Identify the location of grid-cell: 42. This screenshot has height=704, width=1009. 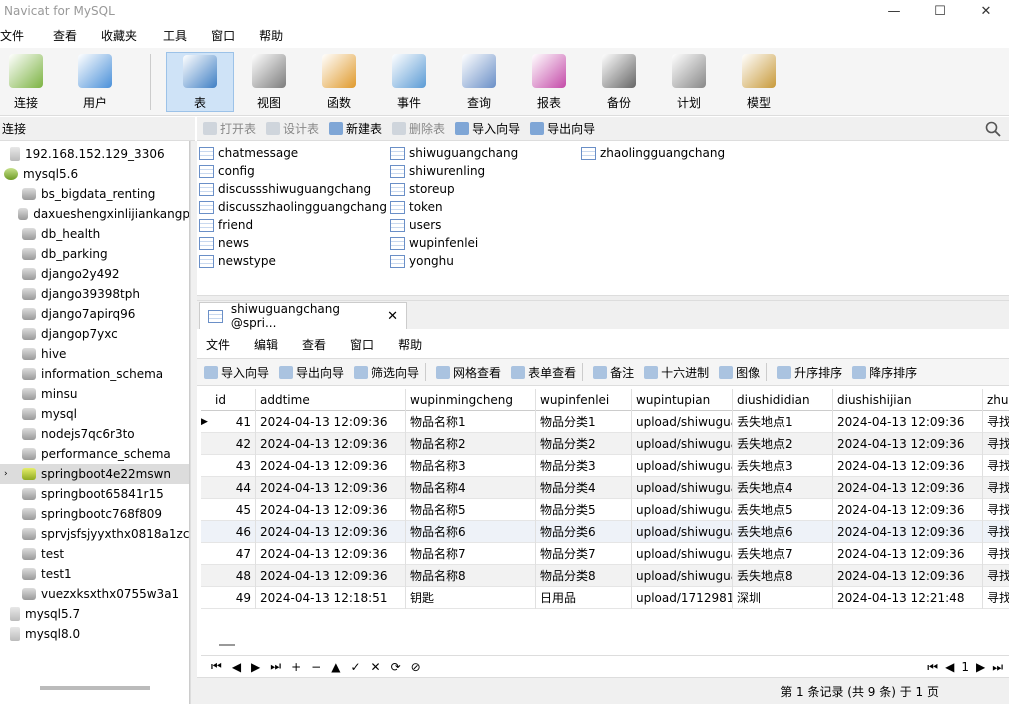
(233, 444).